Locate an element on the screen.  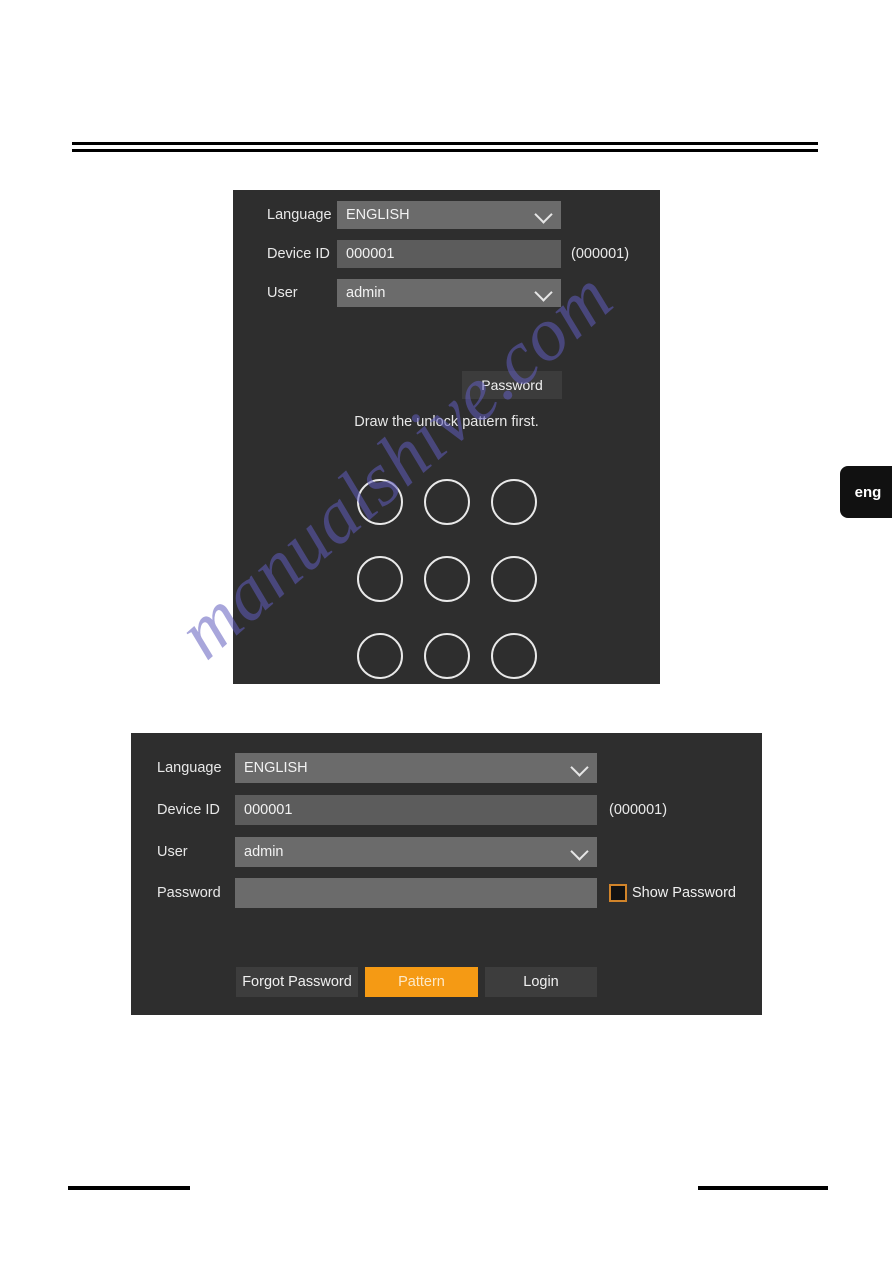
login-language-select: ENGLISH is located at coordinates (416, 768).